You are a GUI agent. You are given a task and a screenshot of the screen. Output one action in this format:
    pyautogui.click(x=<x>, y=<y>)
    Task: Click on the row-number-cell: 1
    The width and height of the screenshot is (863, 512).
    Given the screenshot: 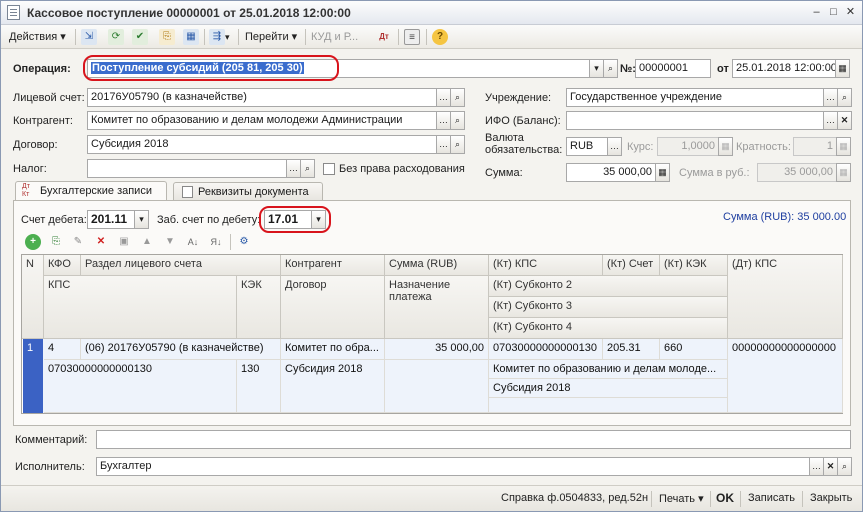 What is the action you would take?
    pyautogui.click(x=33, y=376)
    